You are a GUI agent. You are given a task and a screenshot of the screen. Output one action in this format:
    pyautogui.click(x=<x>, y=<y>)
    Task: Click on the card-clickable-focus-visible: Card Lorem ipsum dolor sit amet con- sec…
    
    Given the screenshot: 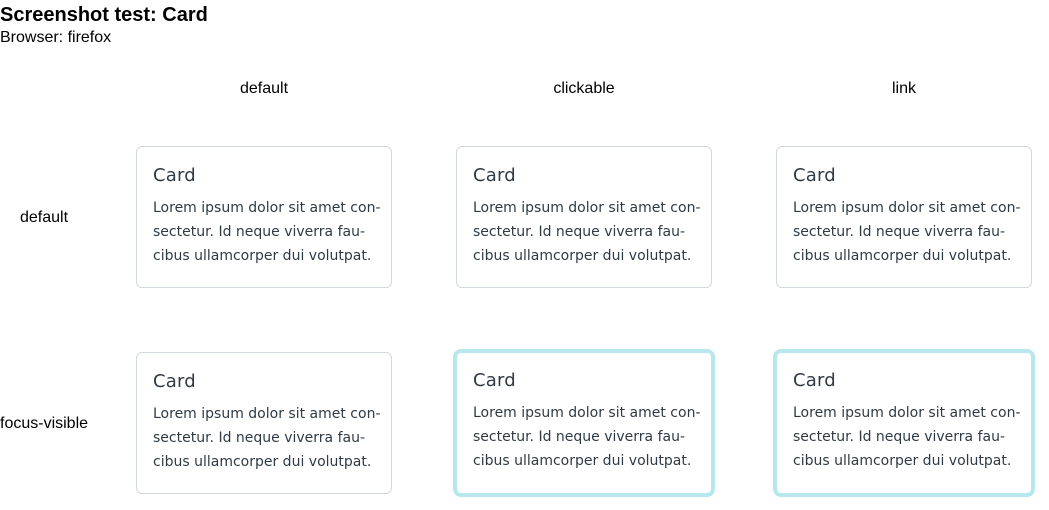 What is the action you would take?
    pyautogui.click(x=584, y=423)
    